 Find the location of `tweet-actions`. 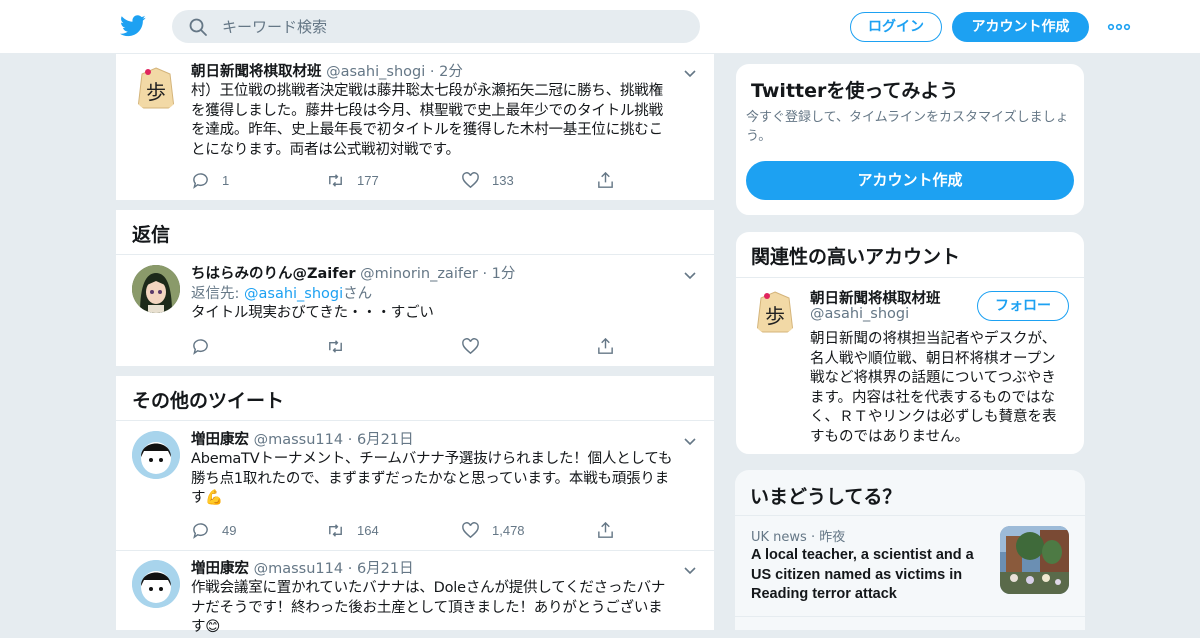

tweet-actions is located at coordinates (406, 346).